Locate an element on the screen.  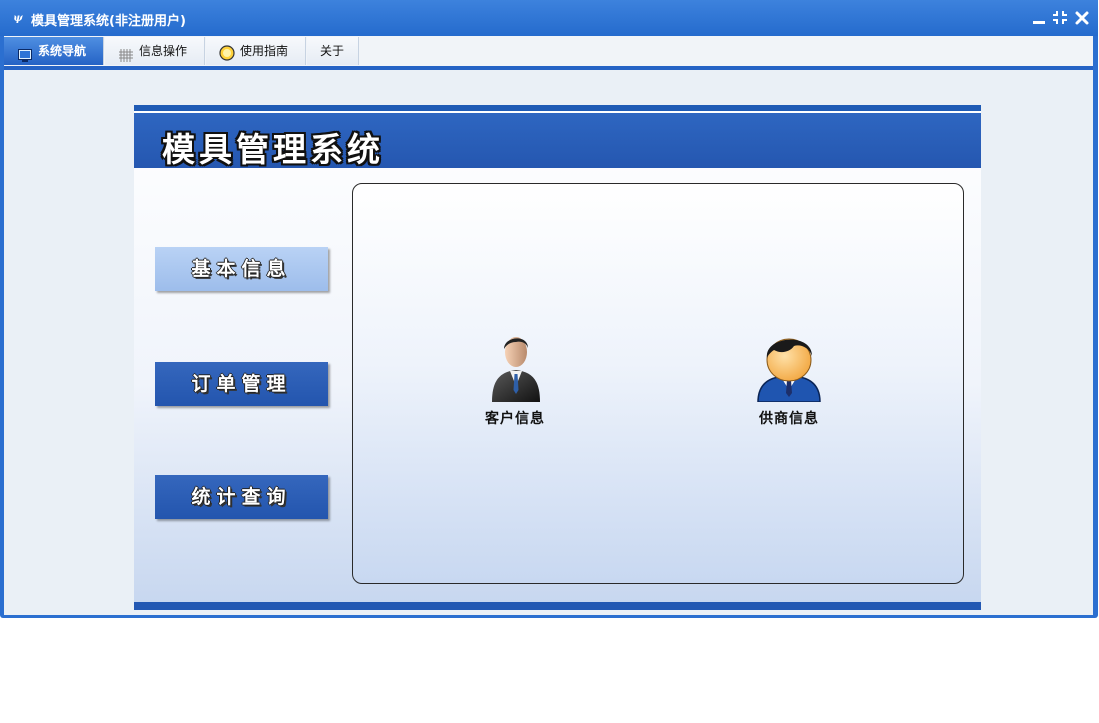
tab-label: 关于 is located at coordinates (332, 51).